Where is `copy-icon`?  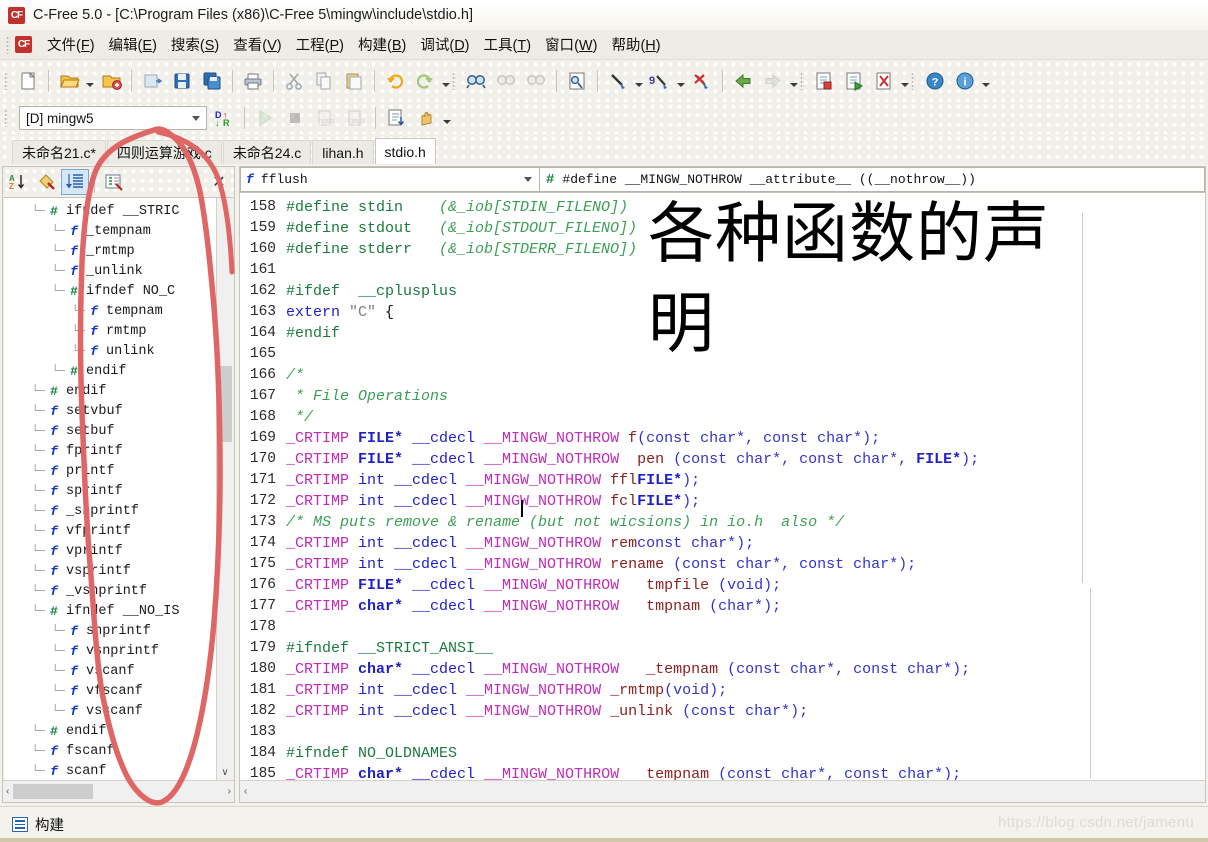
copy-icon is located at coordinates (324, 81).